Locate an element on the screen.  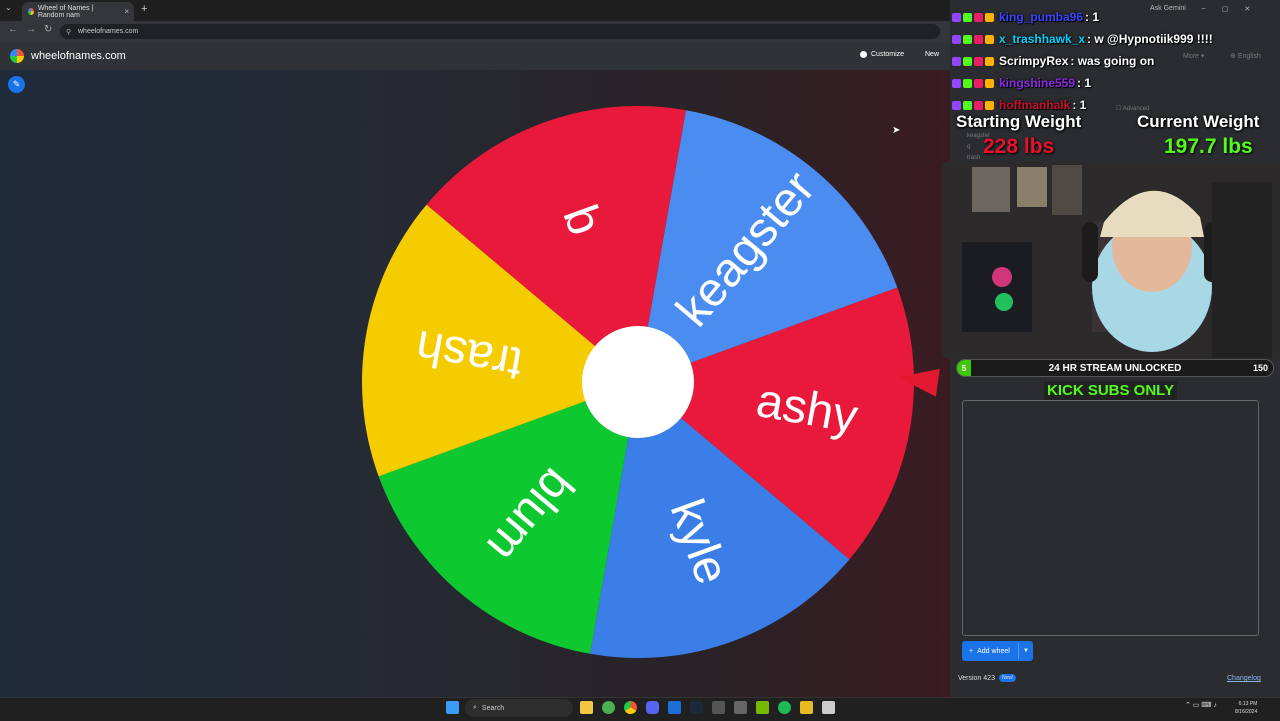
goal-target: 150 is located at coordinates (1260, 368).